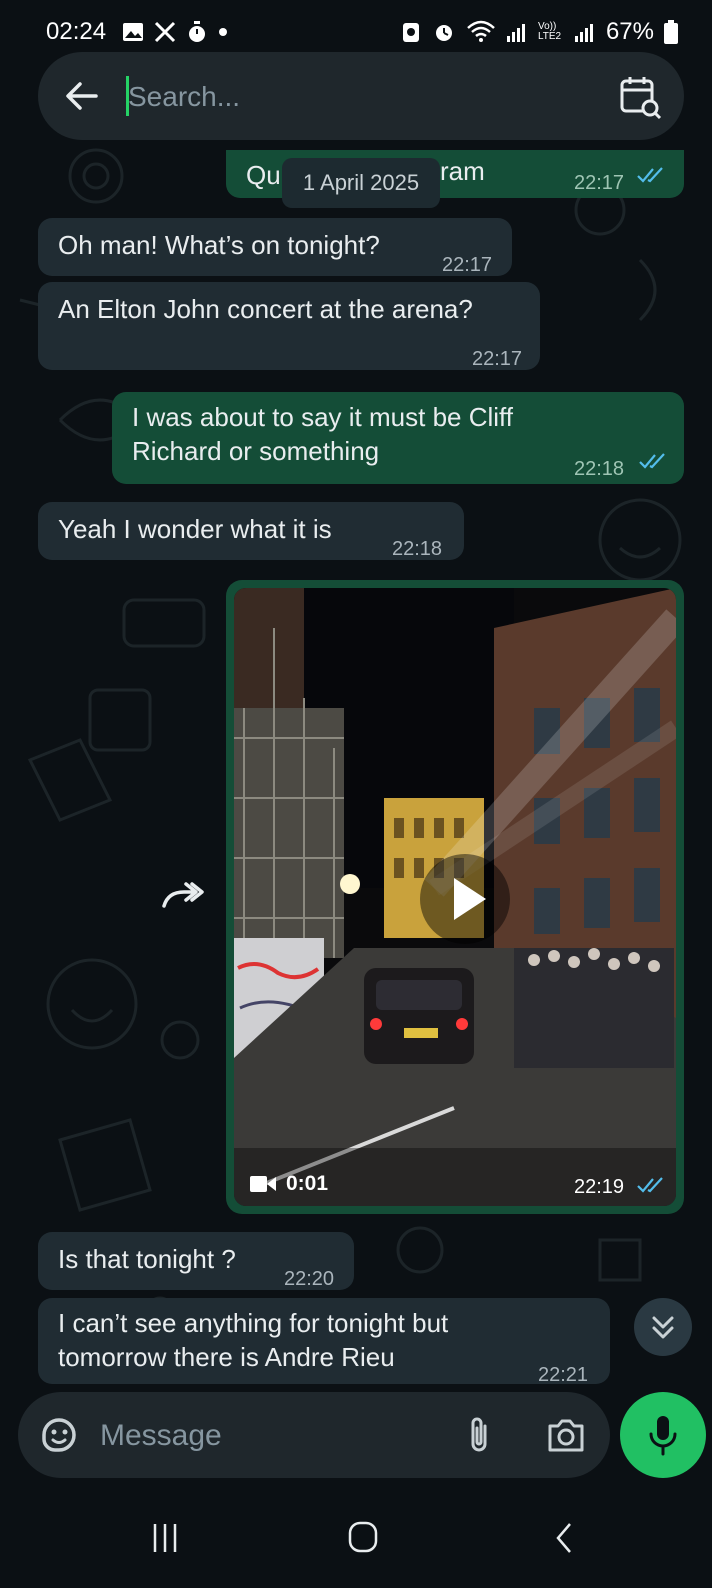 The height and width of the screenshot is (1588, 712). What do you see at coordinates (219, 245) in the screenshot?
I see `message-text: Oh man! What’s on tonight?` at bounding box center [219, 245].